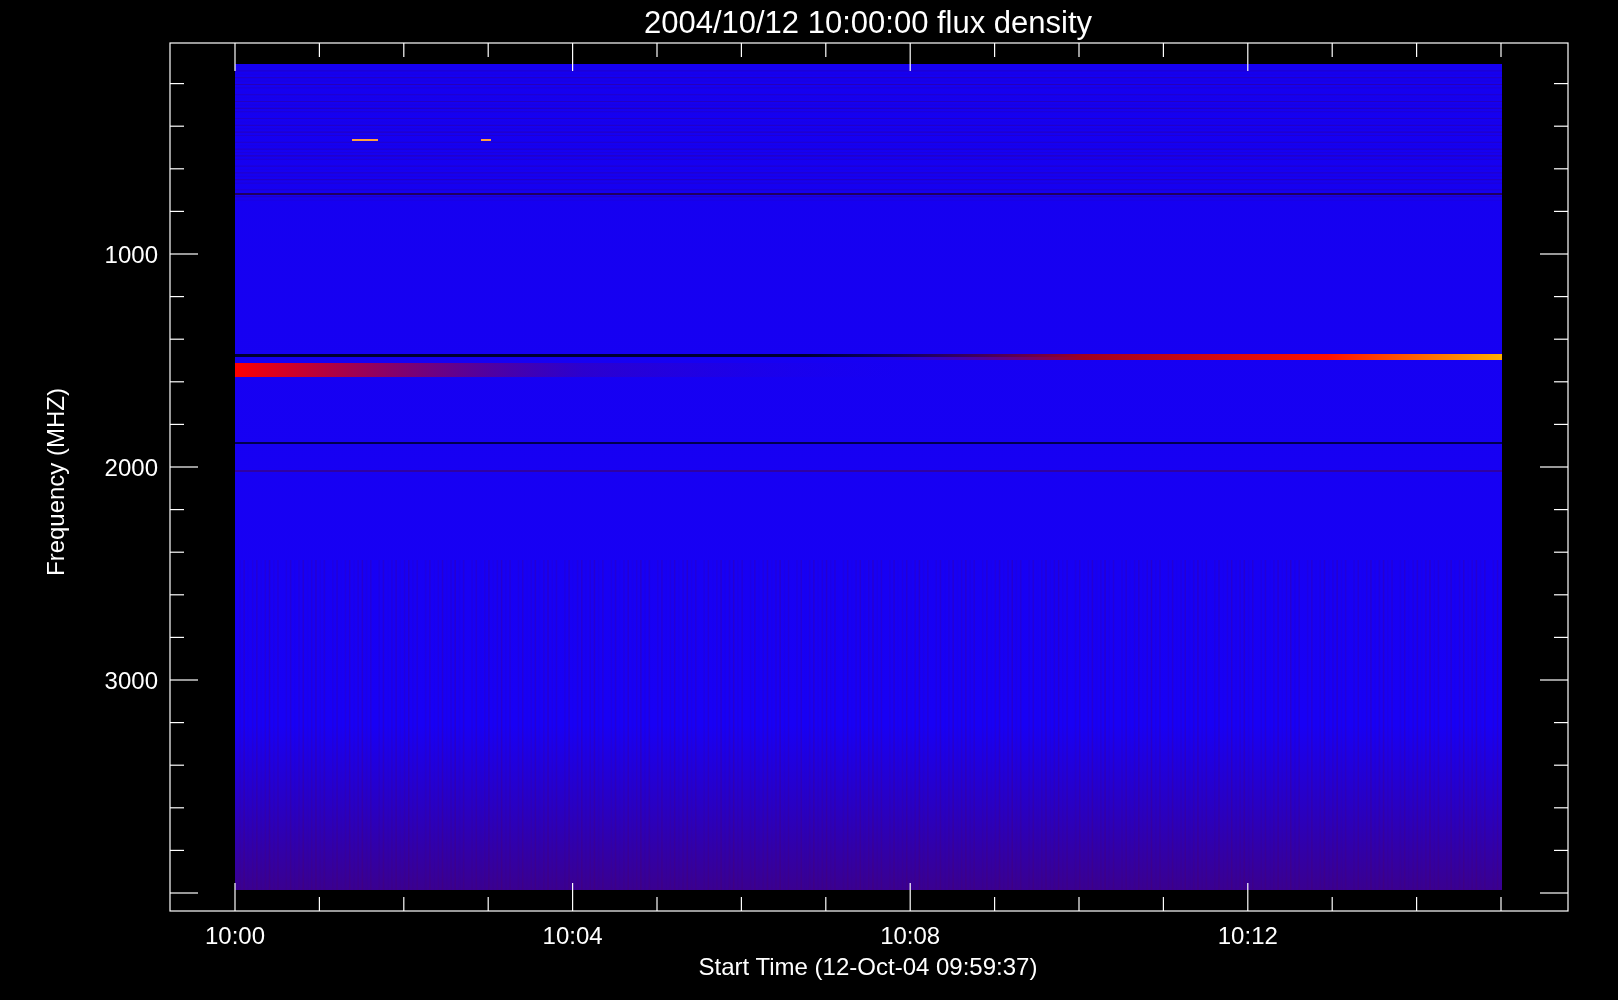 The image size is (1618, 1000). Describe the element at coordinates (131, 467) in the screenshot. I see `y-tick-label: 2000` at that location.